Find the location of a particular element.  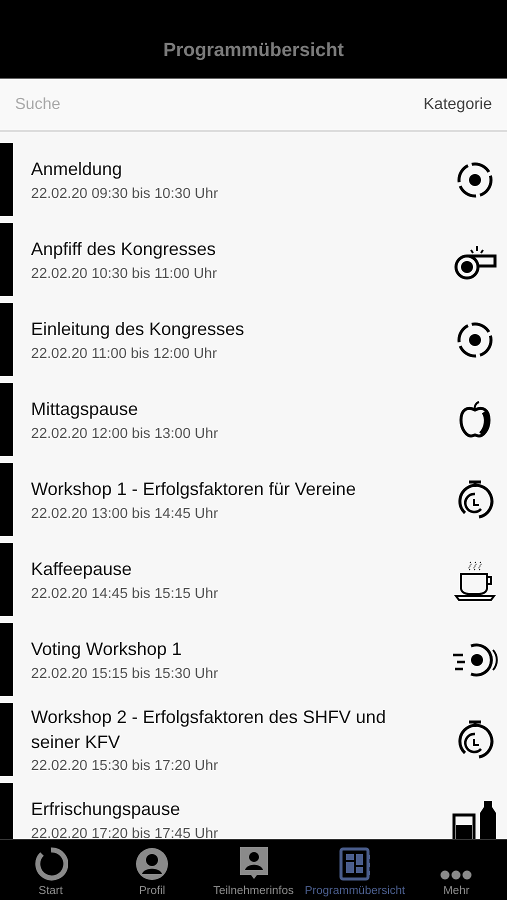

search-field: Suche is located at coordinates (115, 105).